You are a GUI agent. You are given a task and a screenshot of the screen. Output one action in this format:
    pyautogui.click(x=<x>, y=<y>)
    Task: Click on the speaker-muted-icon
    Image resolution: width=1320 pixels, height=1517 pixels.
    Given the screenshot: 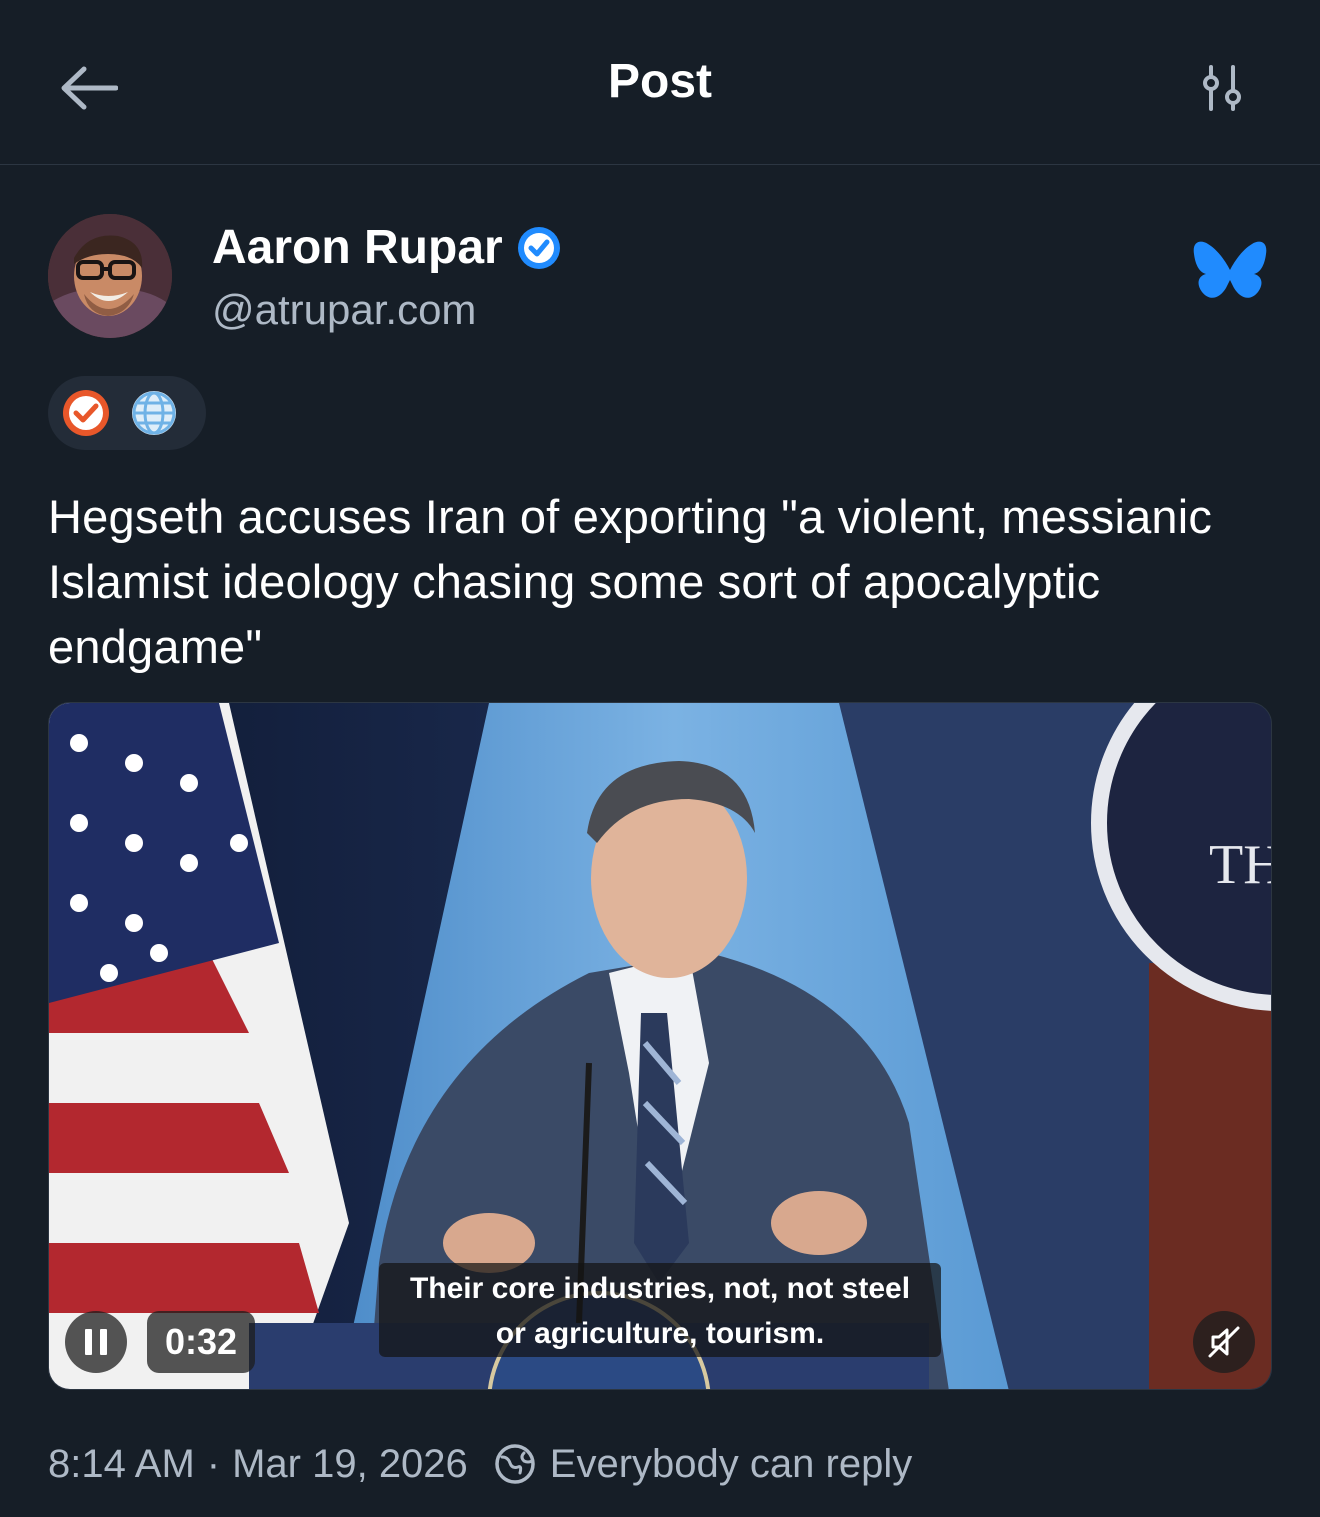 What is the action you would take?
    pyautogui.click(x=1224, y=1342)
    